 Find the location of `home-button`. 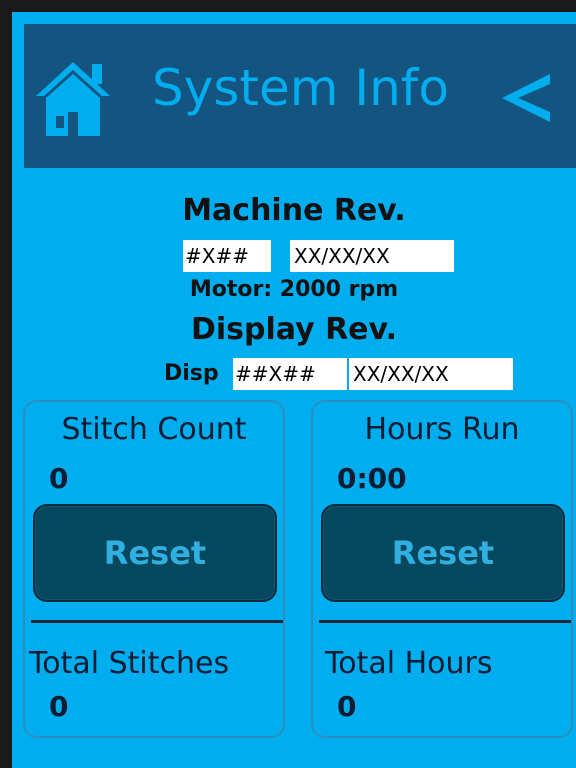

home-button is located at coordinates (73, 97).